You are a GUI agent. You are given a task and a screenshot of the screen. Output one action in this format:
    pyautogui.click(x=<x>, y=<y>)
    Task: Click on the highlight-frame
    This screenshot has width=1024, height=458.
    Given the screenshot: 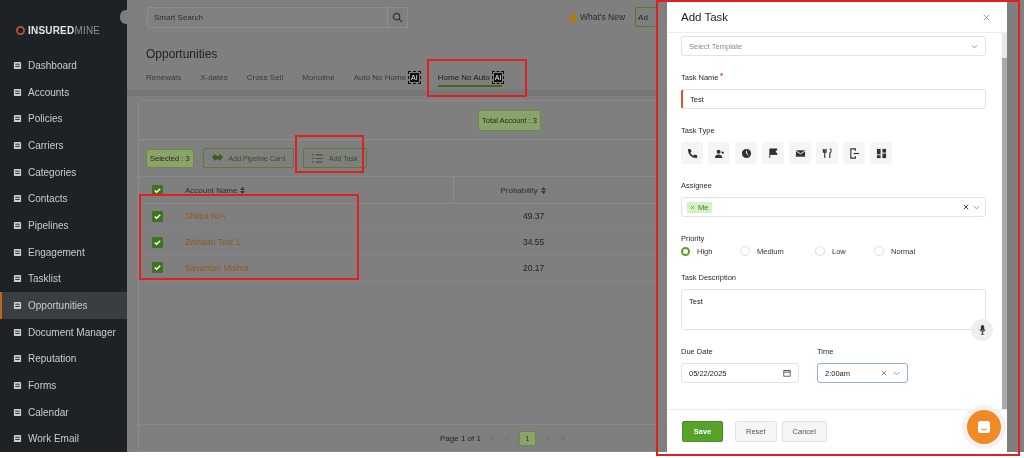 What is the action you would take?
    pyautogui.click(x=329, y=154)
    